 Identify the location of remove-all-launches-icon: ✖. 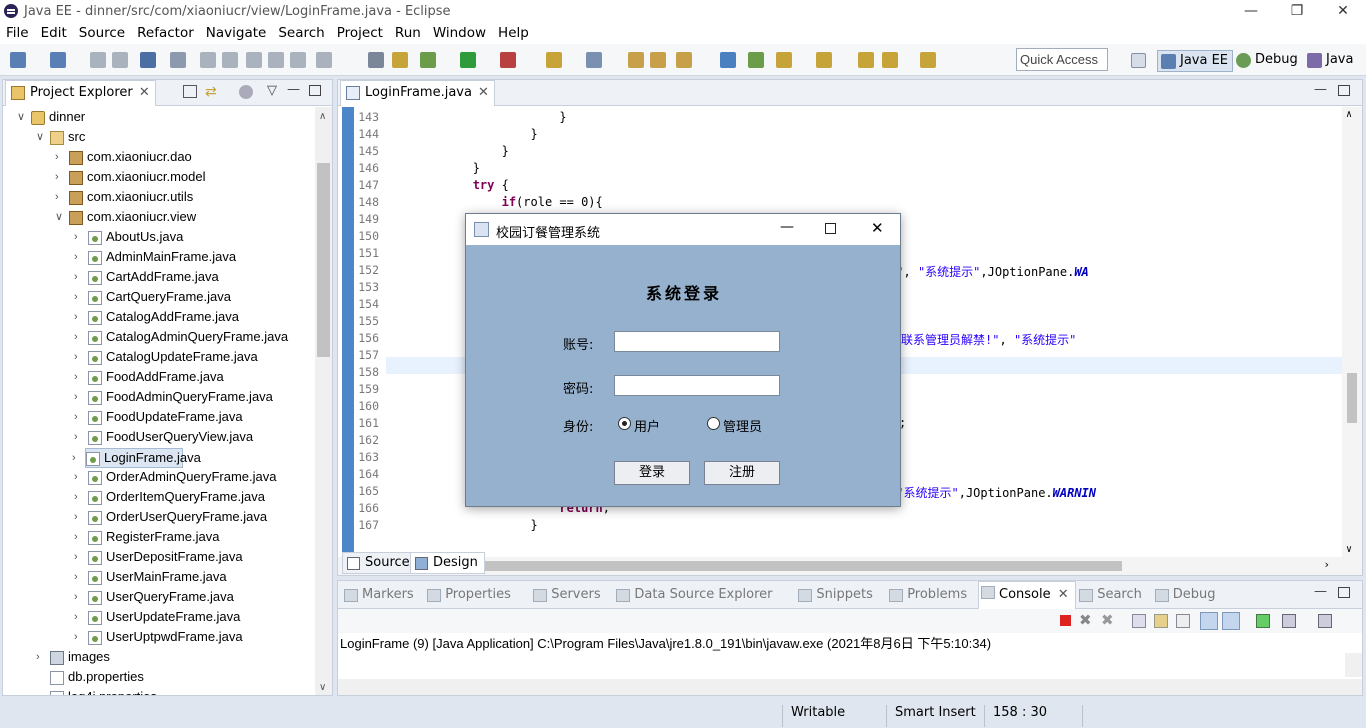
(1107, 620).